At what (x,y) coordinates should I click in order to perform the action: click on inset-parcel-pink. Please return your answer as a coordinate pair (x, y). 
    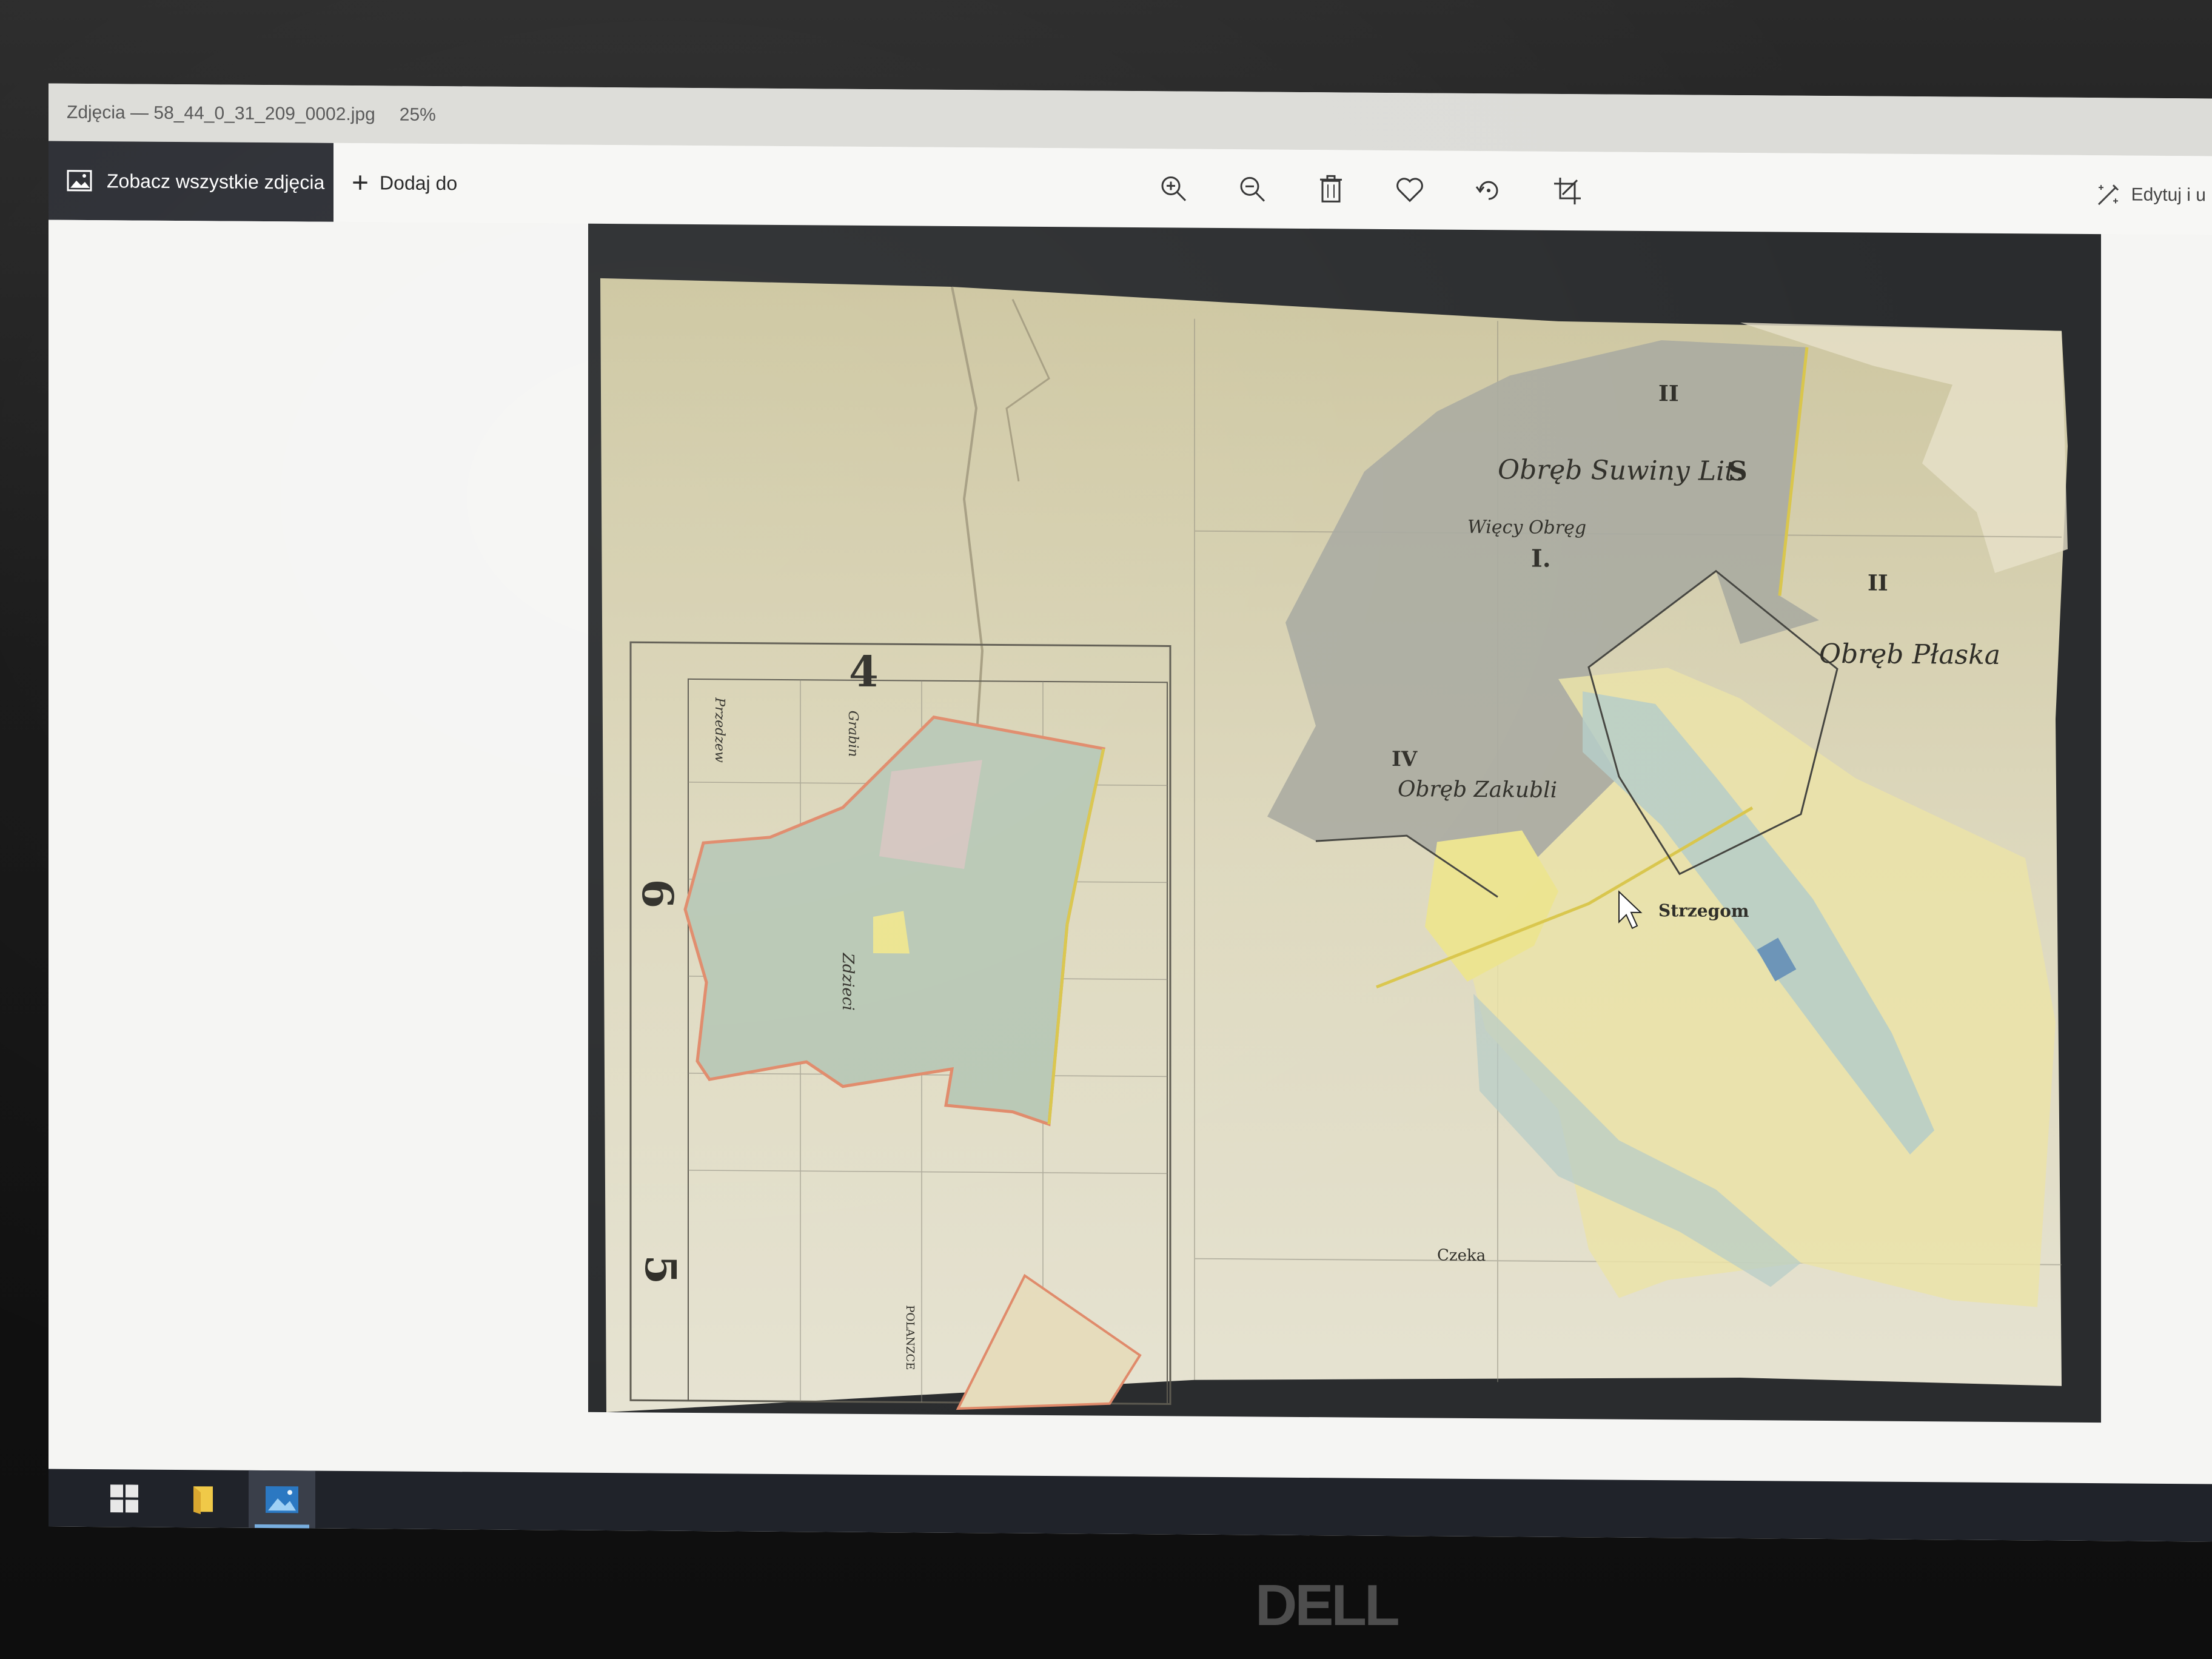
    Looking at the image, I should click on (930, 815).